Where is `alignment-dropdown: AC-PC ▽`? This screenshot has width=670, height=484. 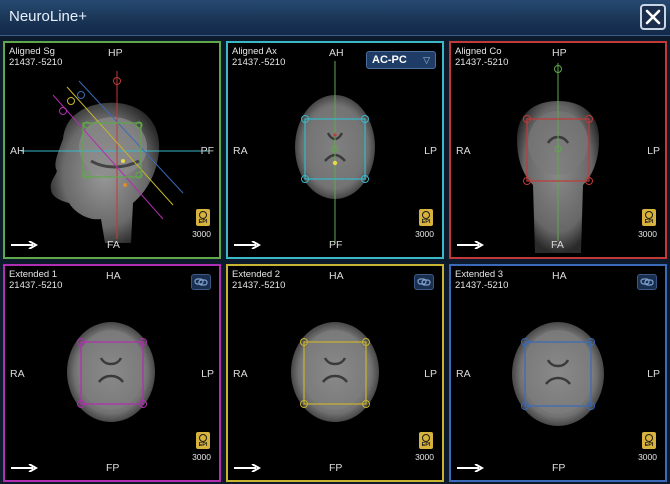 alignment-dropdown: AC-PC ▽ is located at coordinates (401, 60).